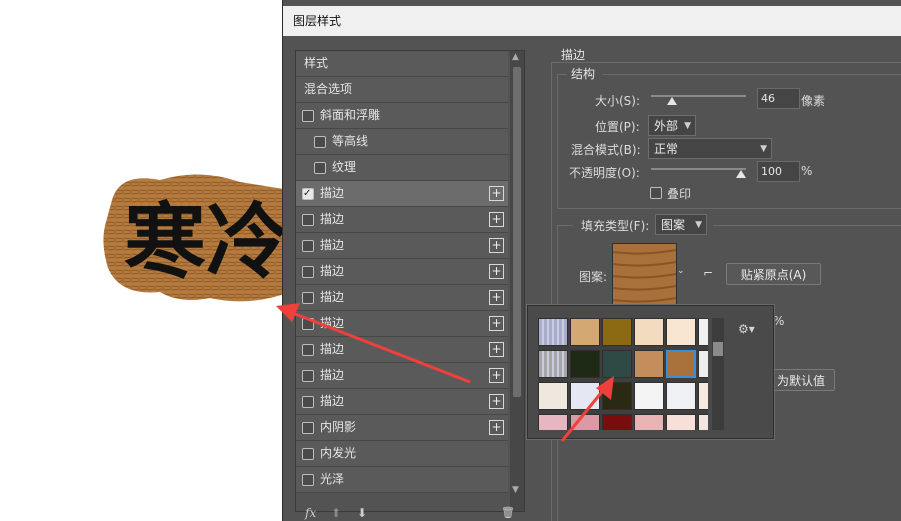  What do you see at coordinates (615, 226) in the screenshot?
I see `fill-type-label: 填充类型(F):` at bounding box center [615, 226].